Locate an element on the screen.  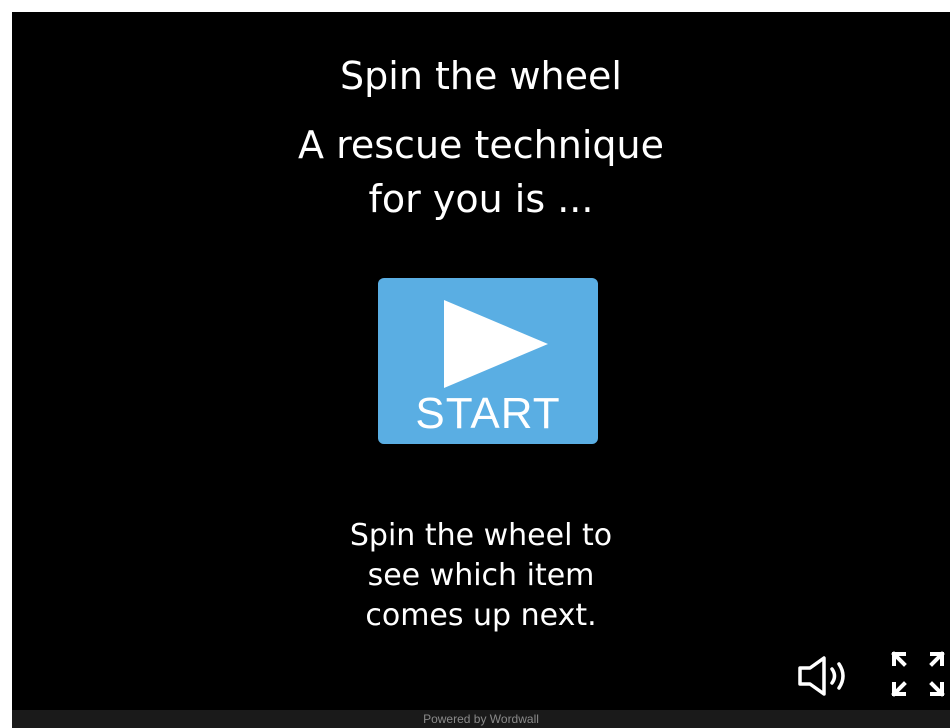
sound-button is located at coordinates (824, 676).